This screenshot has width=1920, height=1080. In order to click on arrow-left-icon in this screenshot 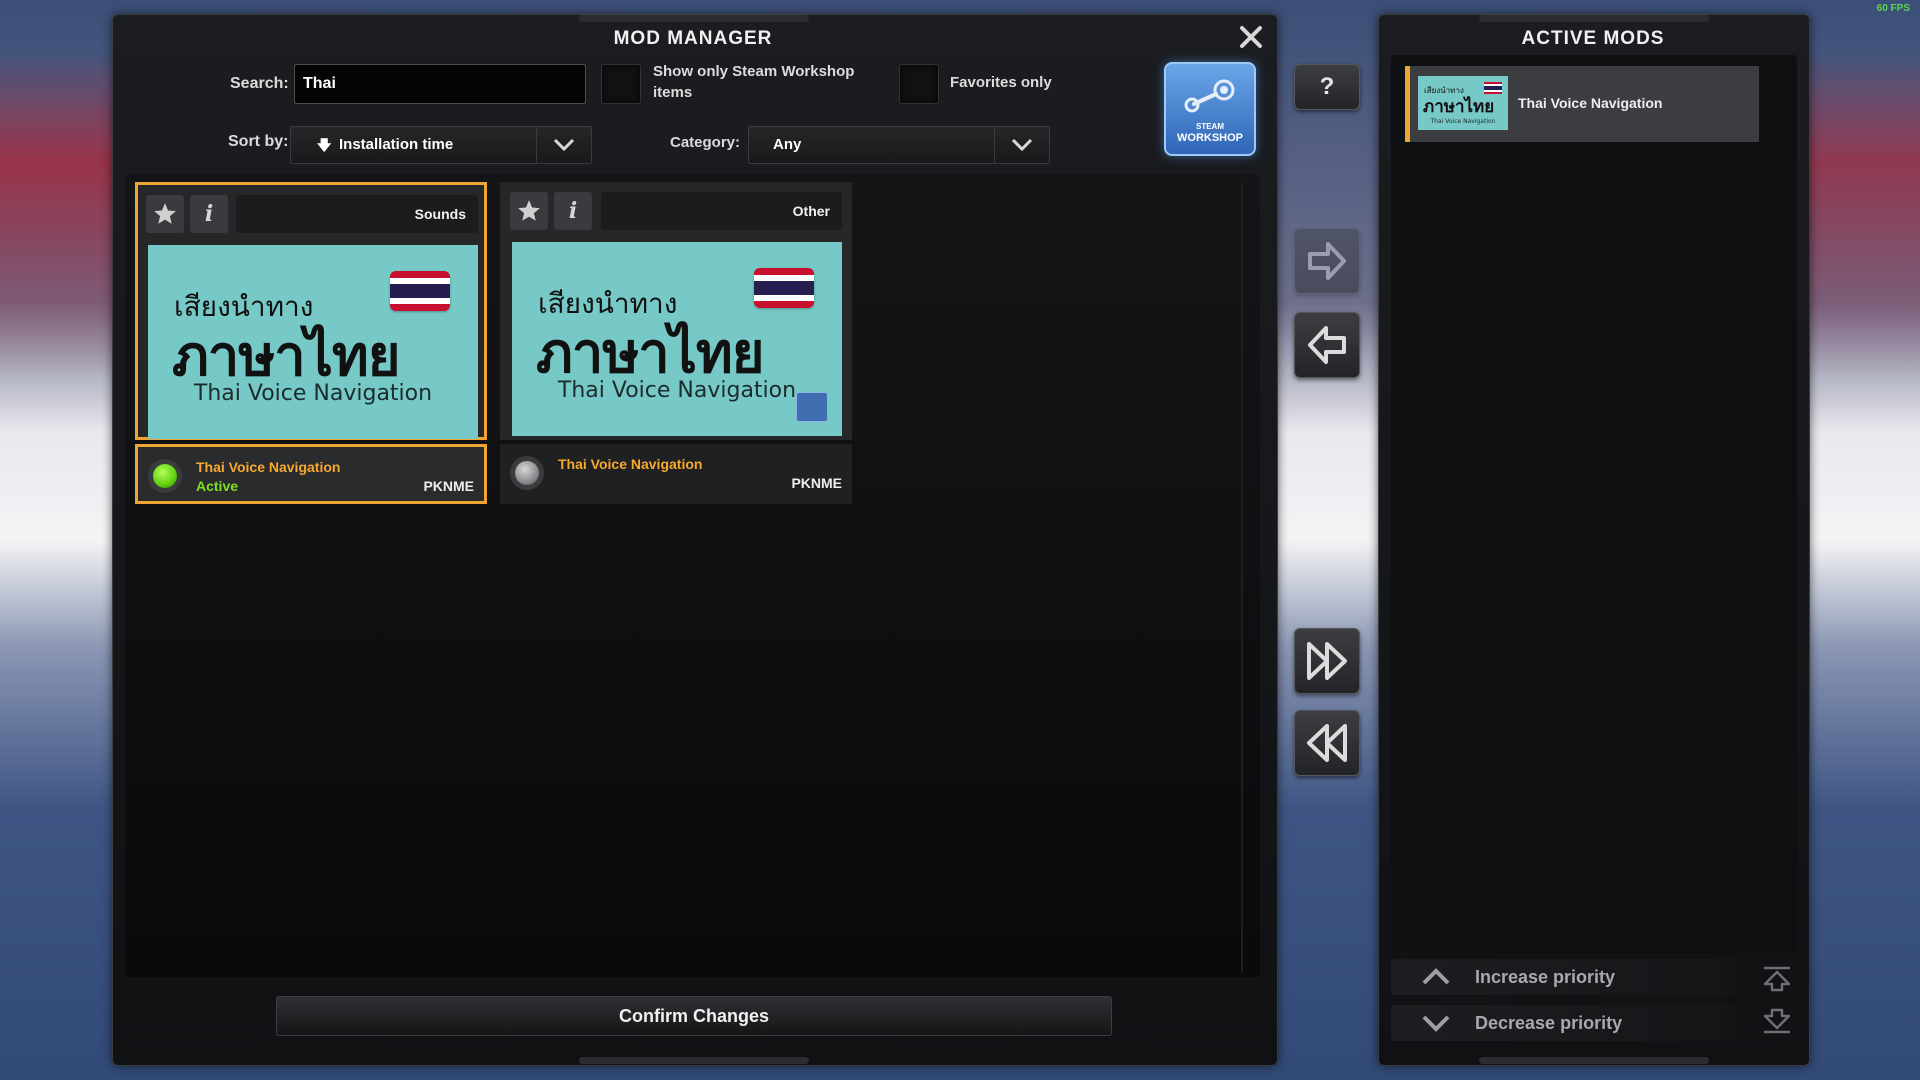, I will do `click(1327, 345)`.